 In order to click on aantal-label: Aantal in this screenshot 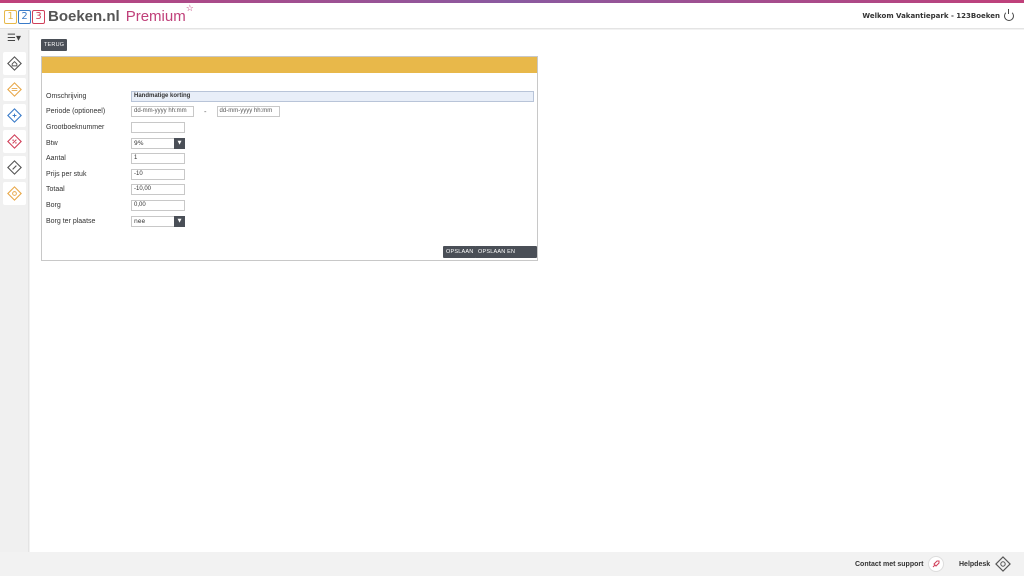, I will do `click(56, 158)`.